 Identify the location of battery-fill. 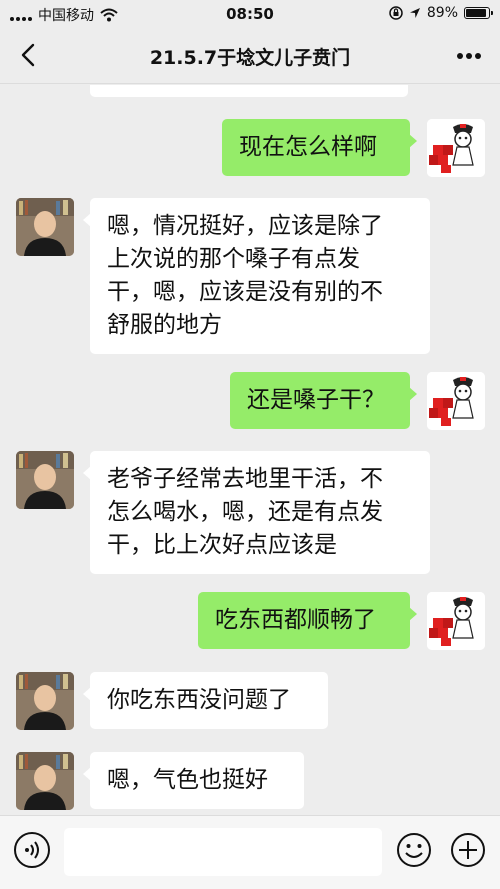
(476, 13).